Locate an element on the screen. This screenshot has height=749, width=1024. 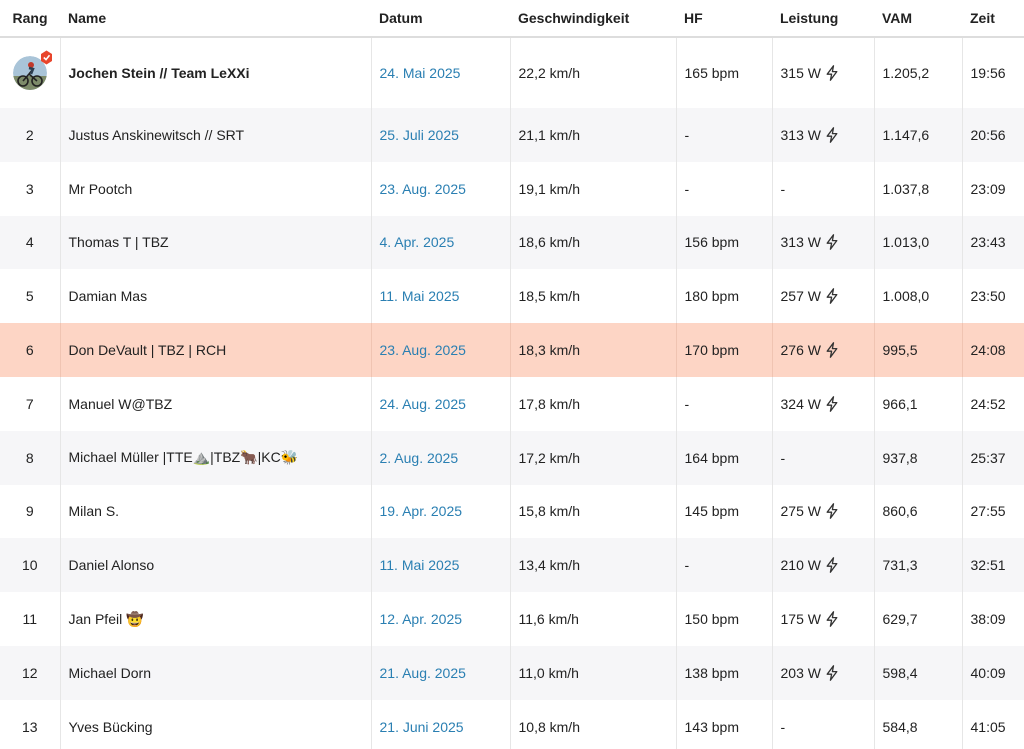
athlete-name-link: Milan S. is located at coordinates (94, 511).